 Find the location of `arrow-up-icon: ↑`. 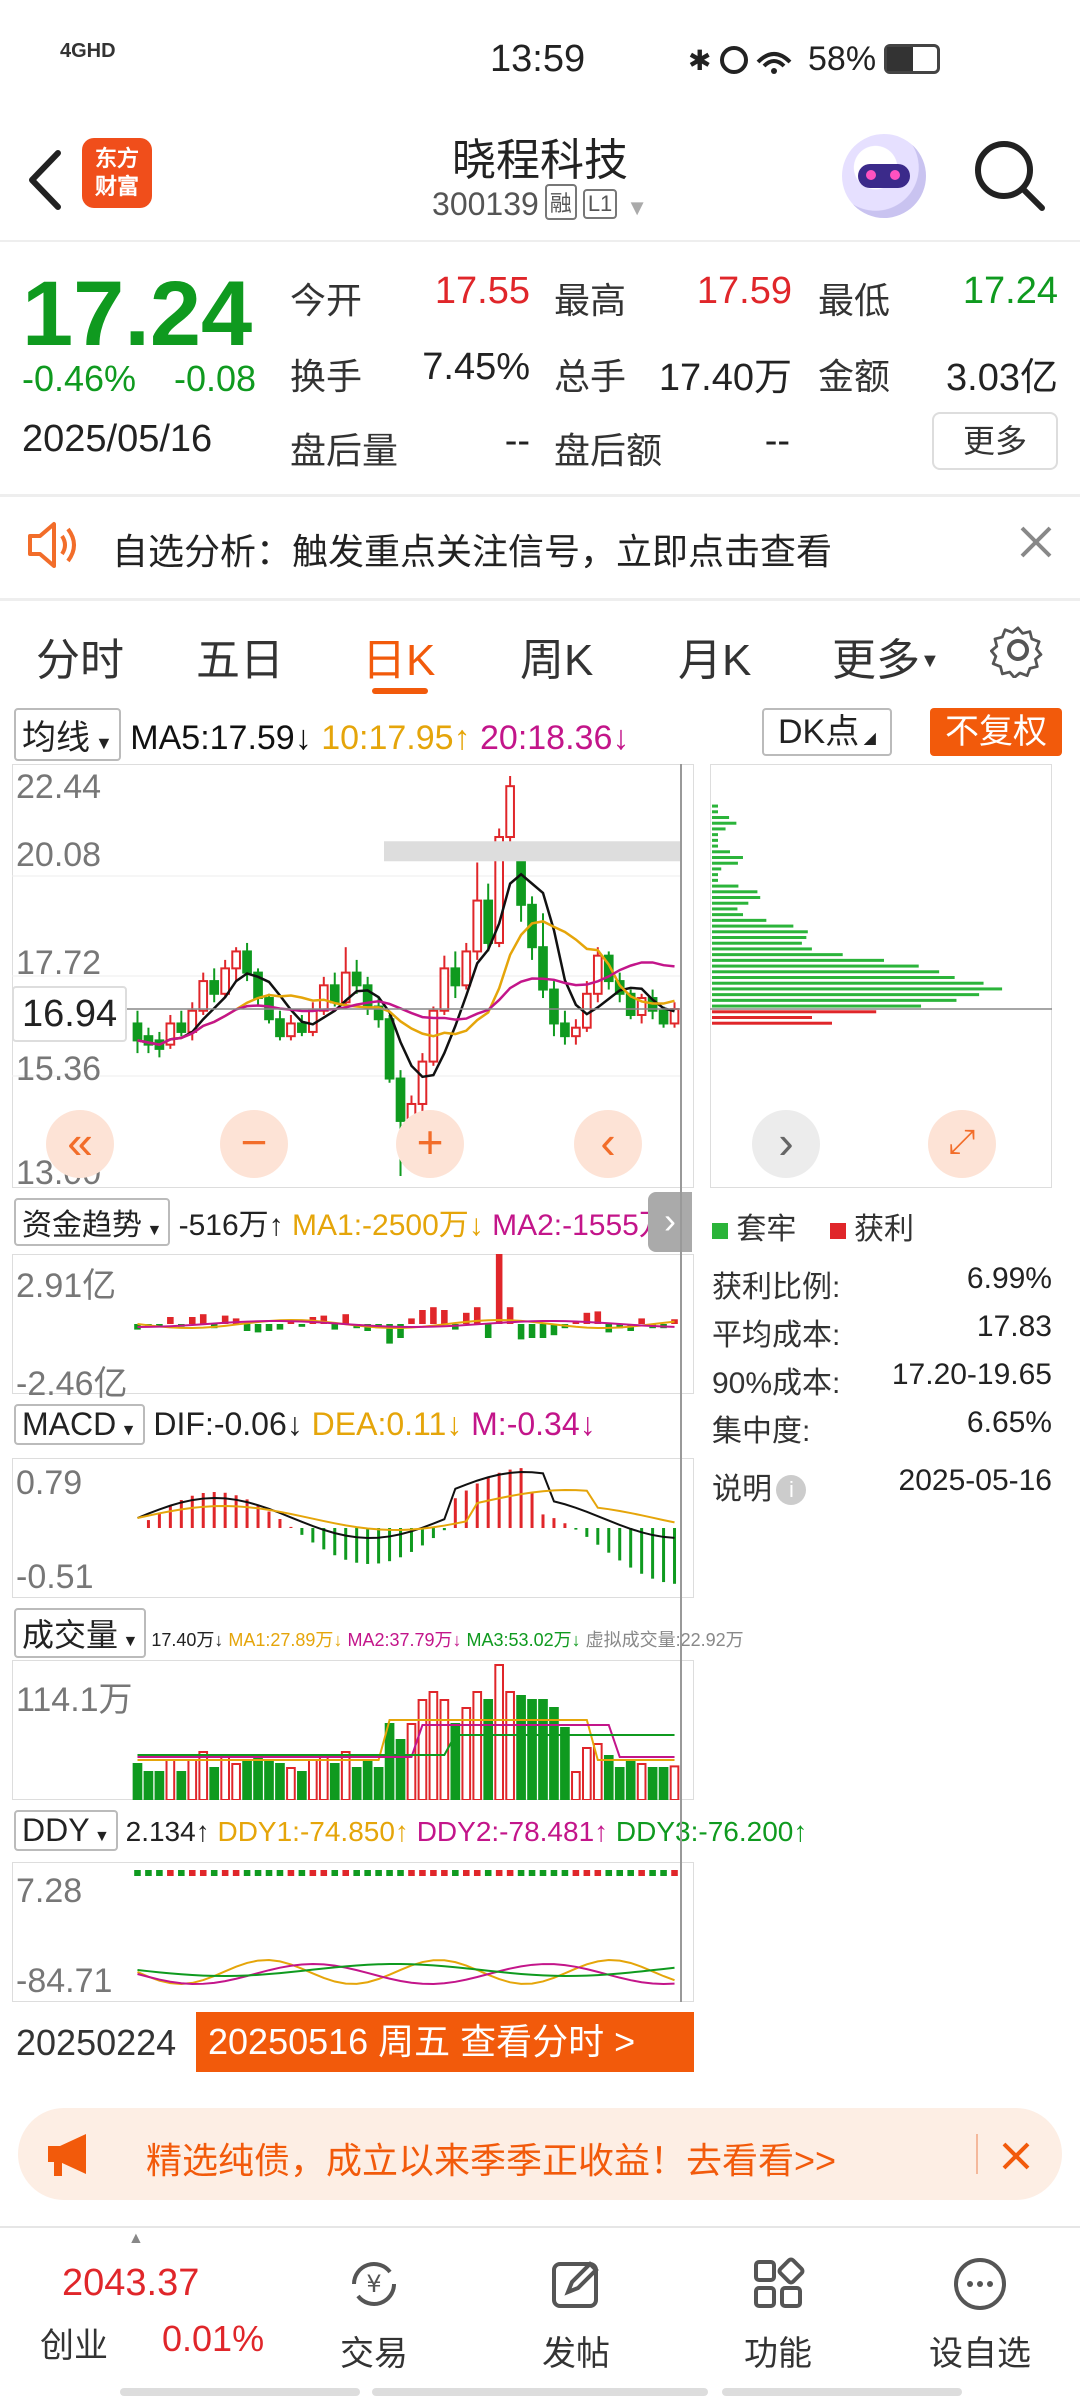

arrow-up-icon: ↑ is located at coordinates (401, 1831).